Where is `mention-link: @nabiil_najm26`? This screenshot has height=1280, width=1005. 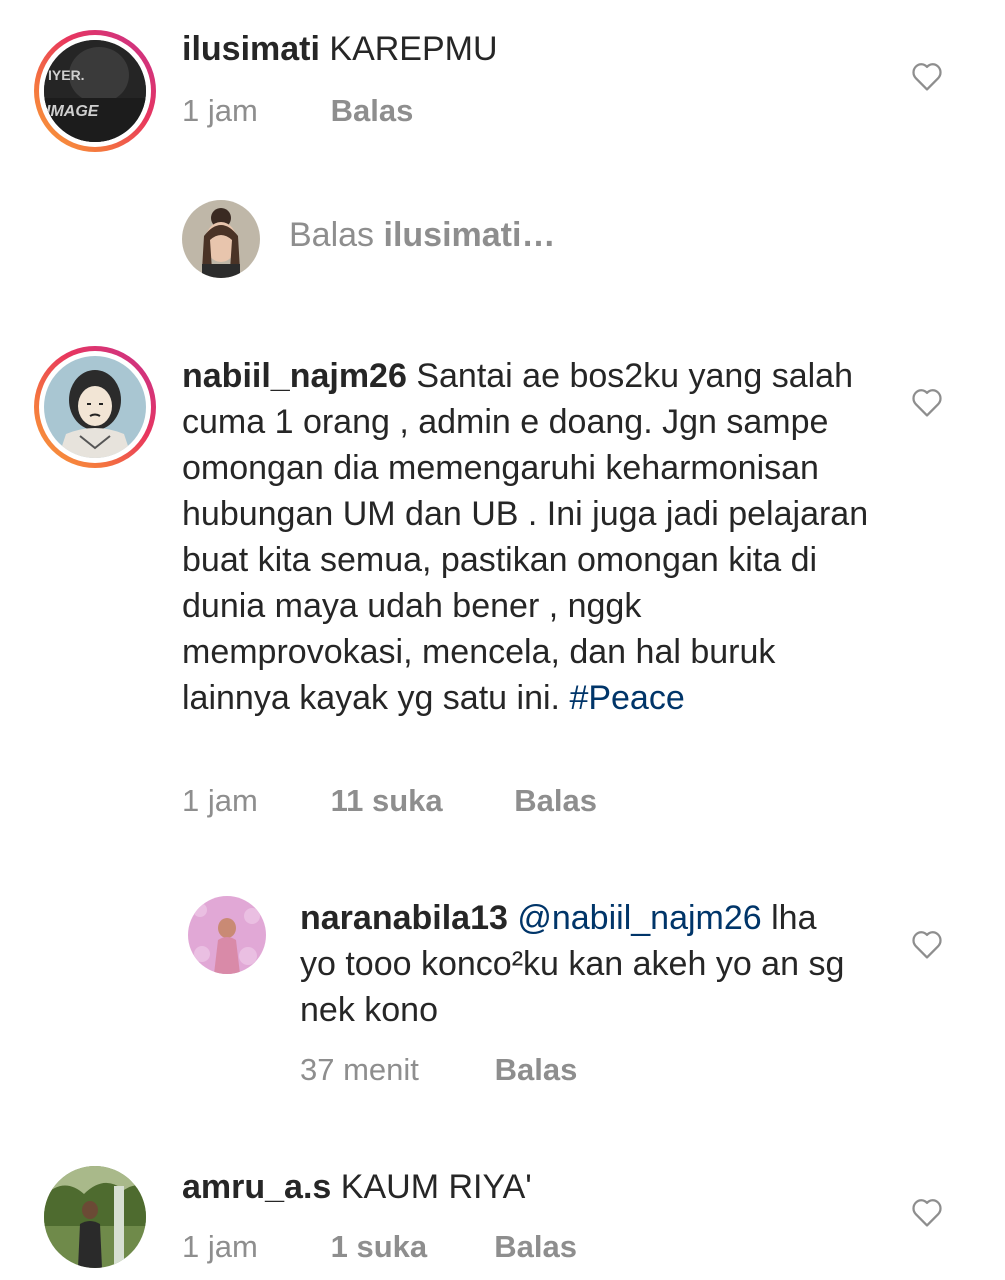
mention-link: @nabiil_najm26 is located at coordinates (639, 918).